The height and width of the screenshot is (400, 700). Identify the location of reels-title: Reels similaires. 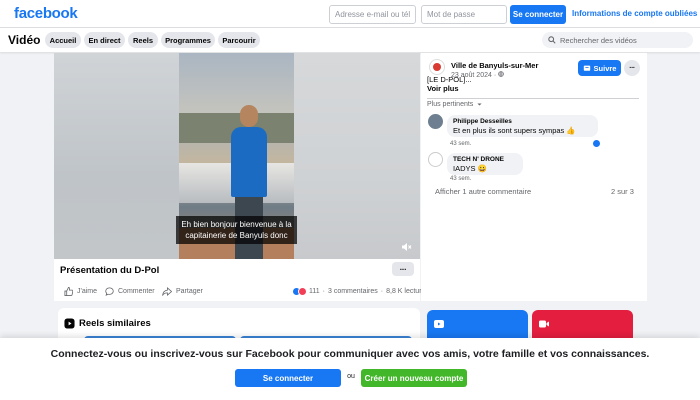
(107, 323).